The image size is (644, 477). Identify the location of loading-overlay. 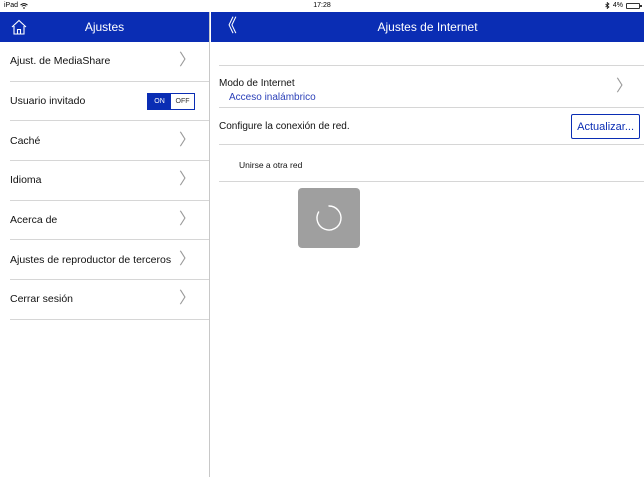
(329, 218).